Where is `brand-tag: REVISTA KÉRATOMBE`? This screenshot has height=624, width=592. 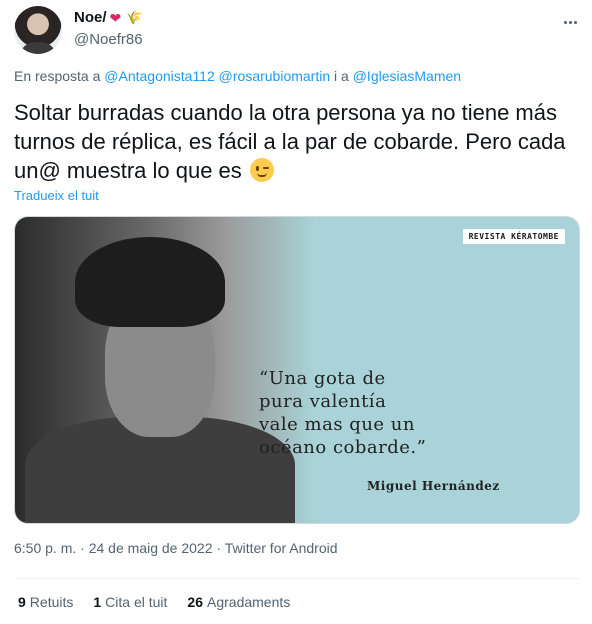
brand-tag: REVISTA KÉRATOMBE is located at coordinates (513, 236).